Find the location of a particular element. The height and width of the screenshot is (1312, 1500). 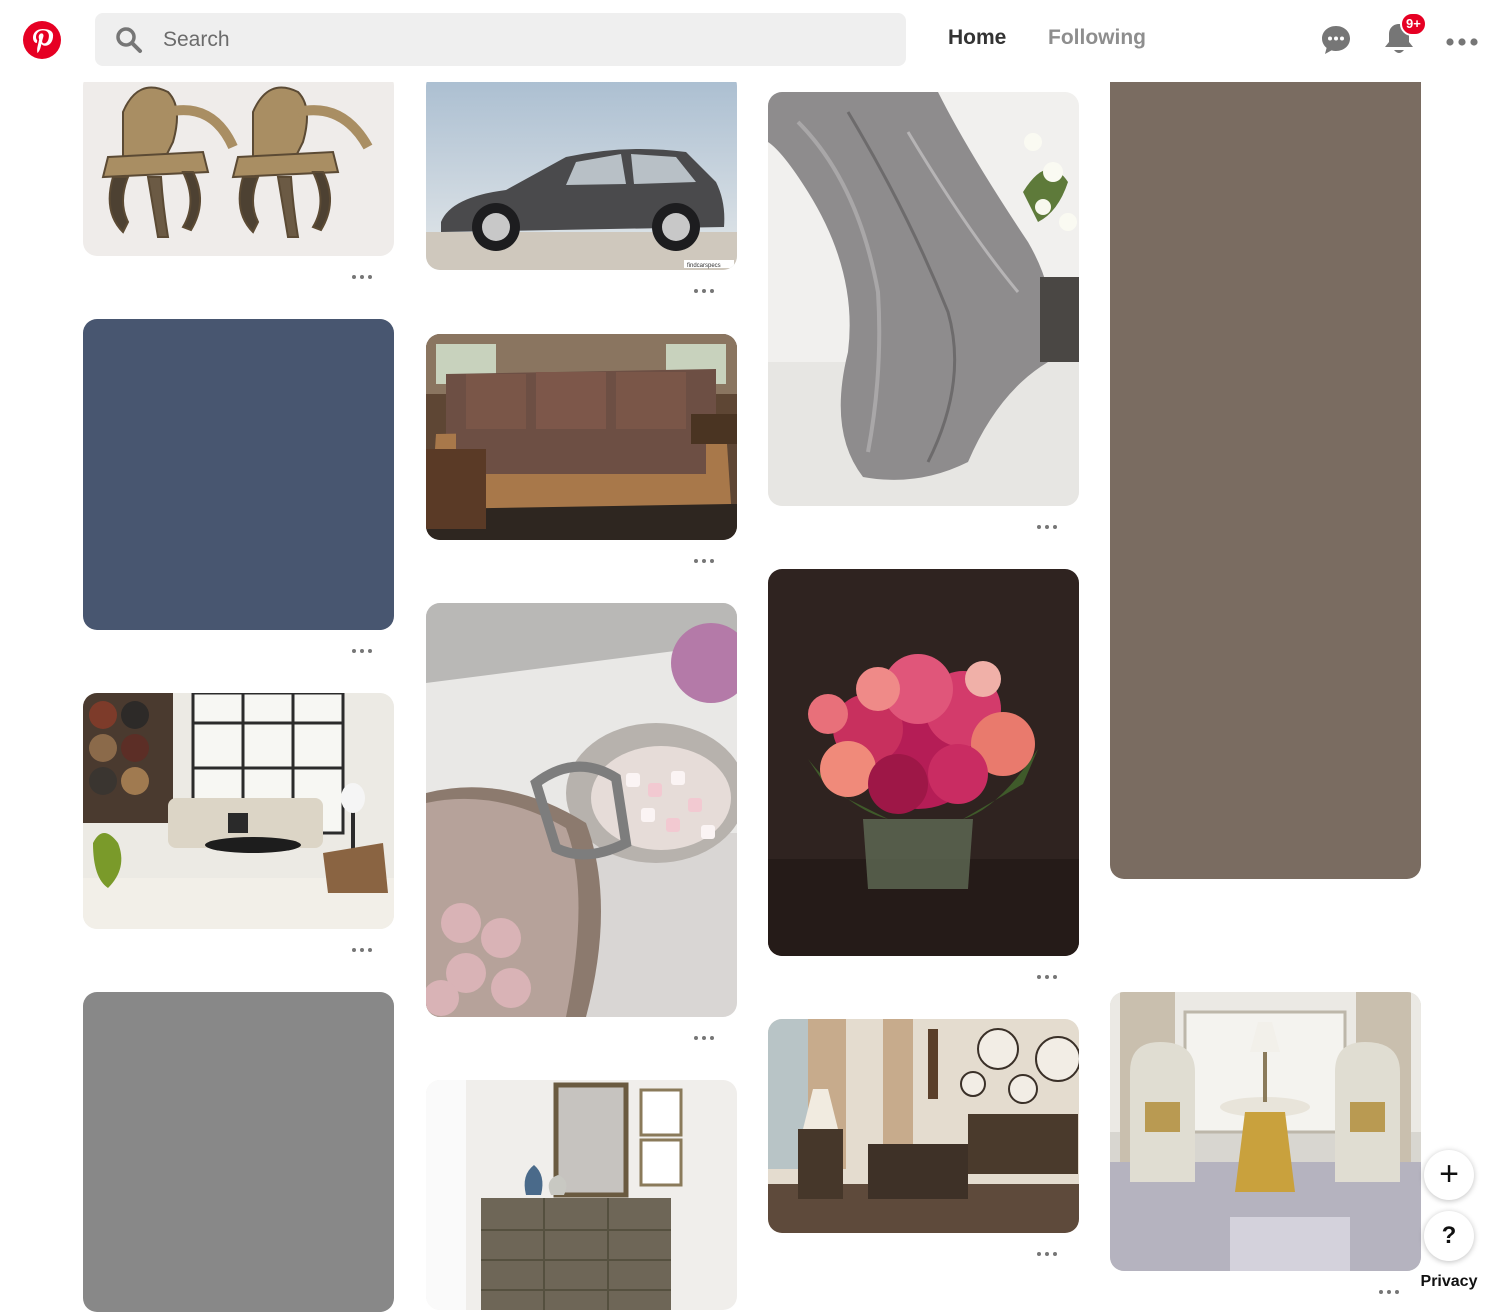

chat-bubble-icon is located at coordinates (1336, 42).